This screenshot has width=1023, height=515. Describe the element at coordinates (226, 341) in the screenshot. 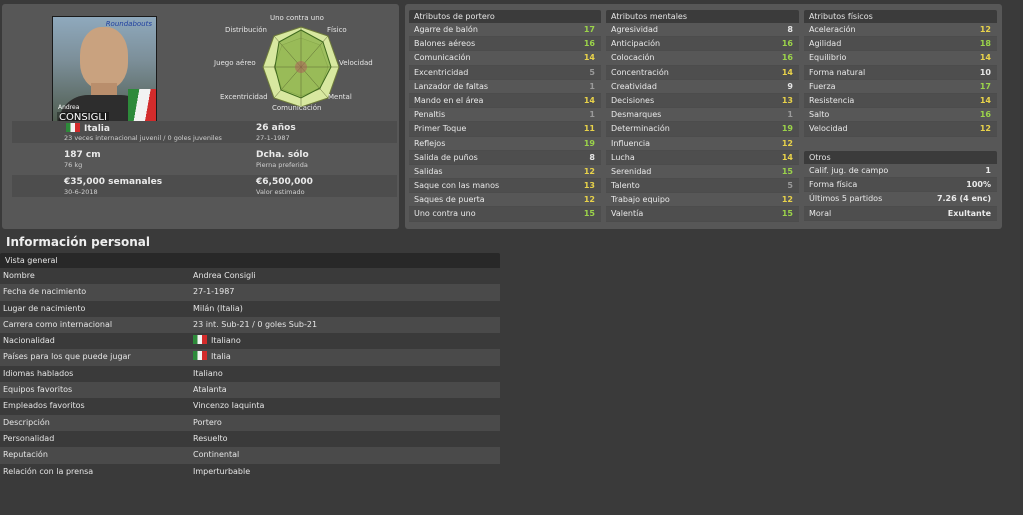

I see `personal-info-value-text: Italiano` at that location.